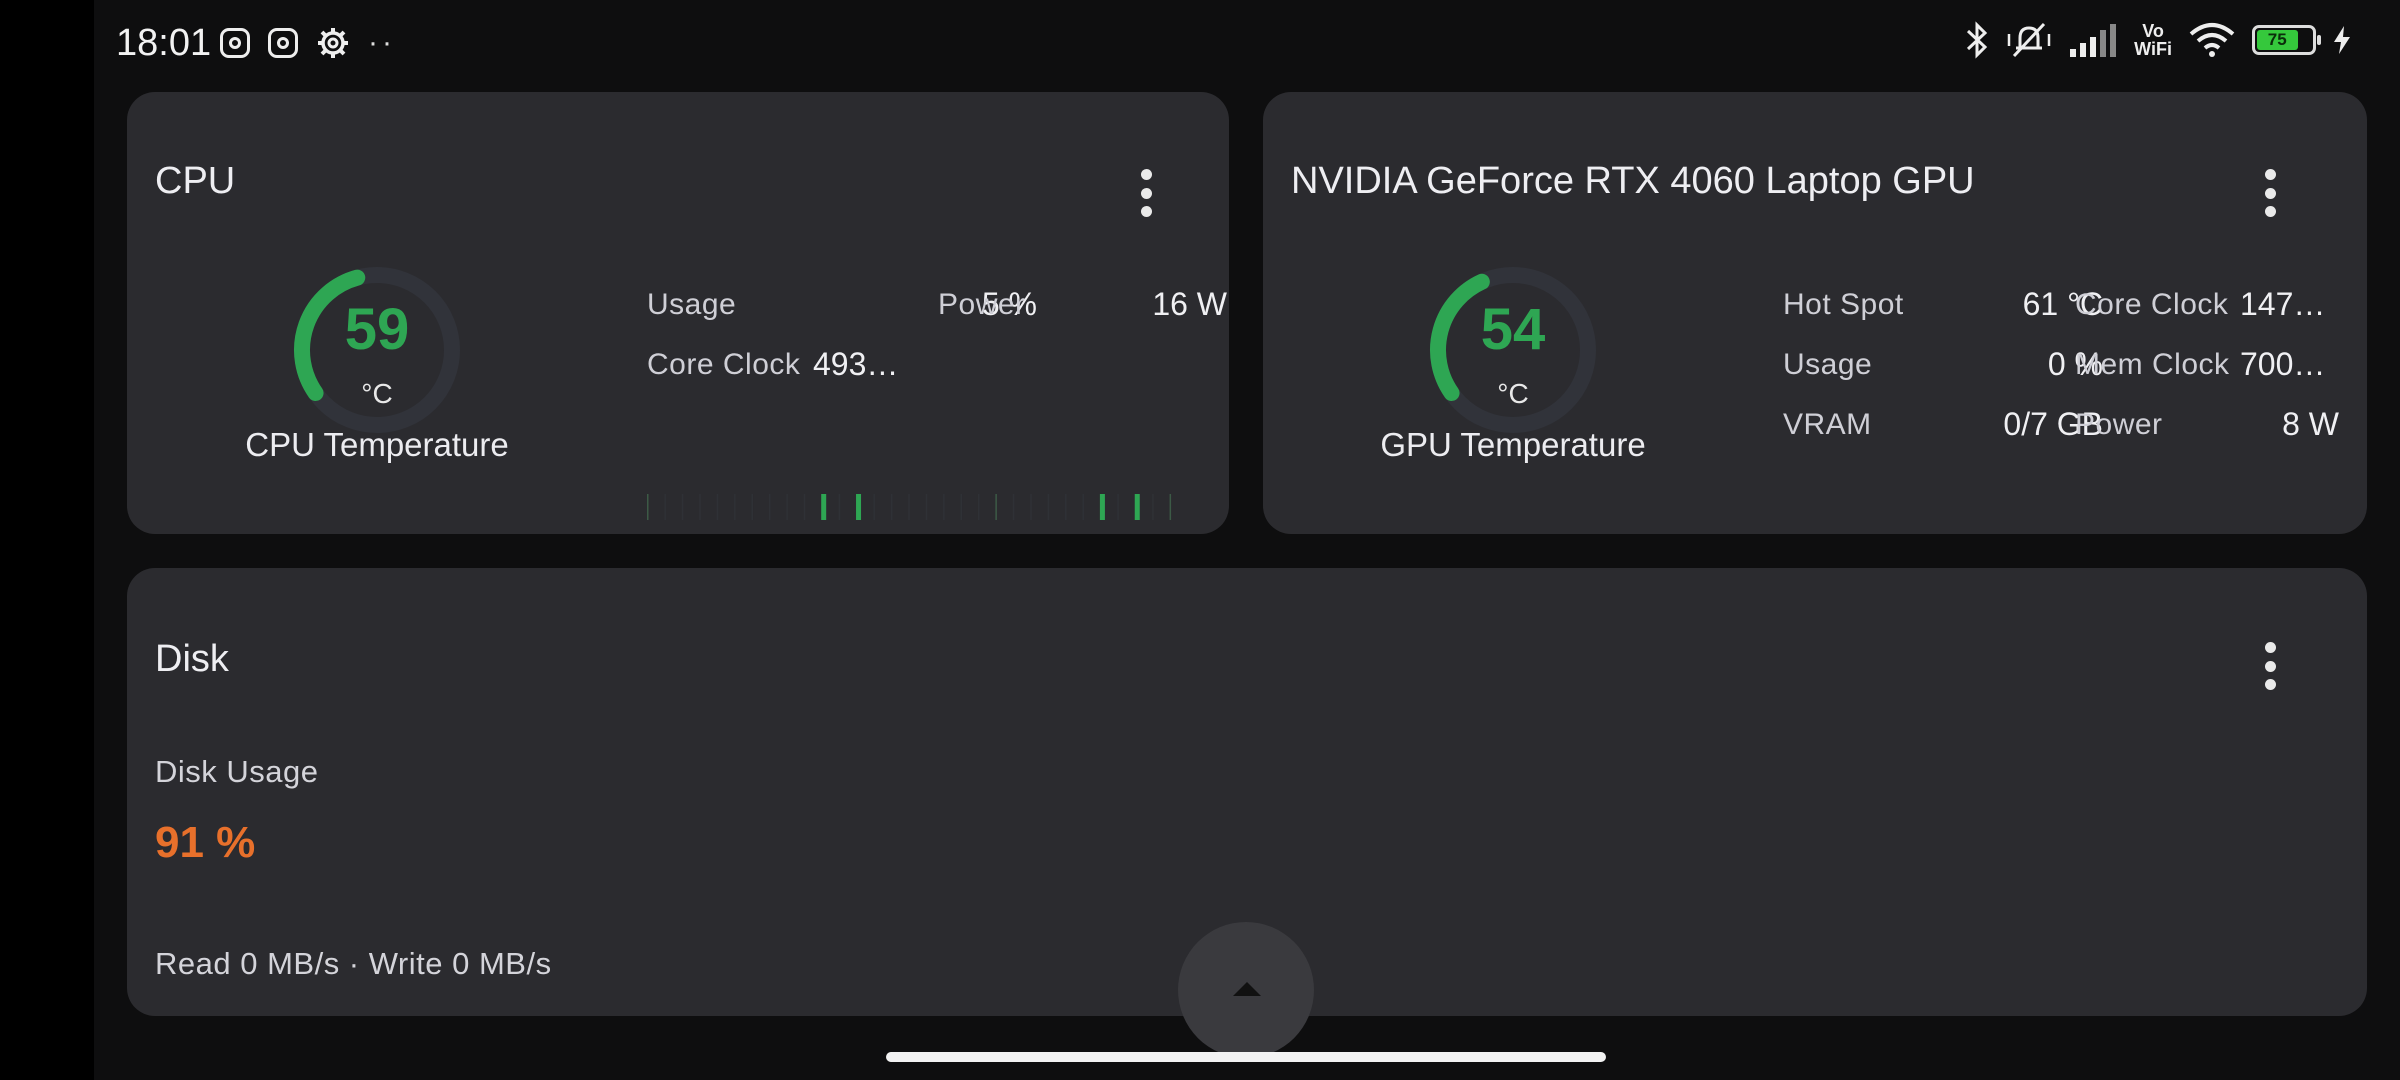 This screenshot has width=2400, height=1080. I want to click on collapse-up-button, so click(1246, 990).